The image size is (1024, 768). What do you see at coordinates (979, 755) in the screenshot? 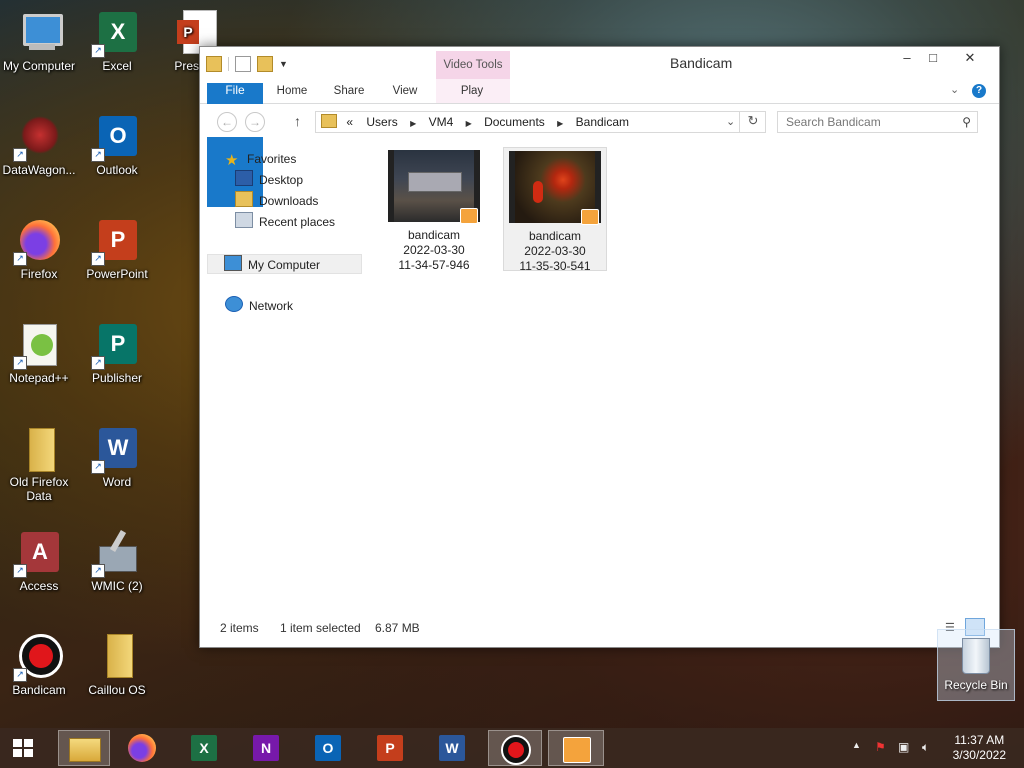
I see `clock-date: 3/30/2022` at bounding box center [979, 755].